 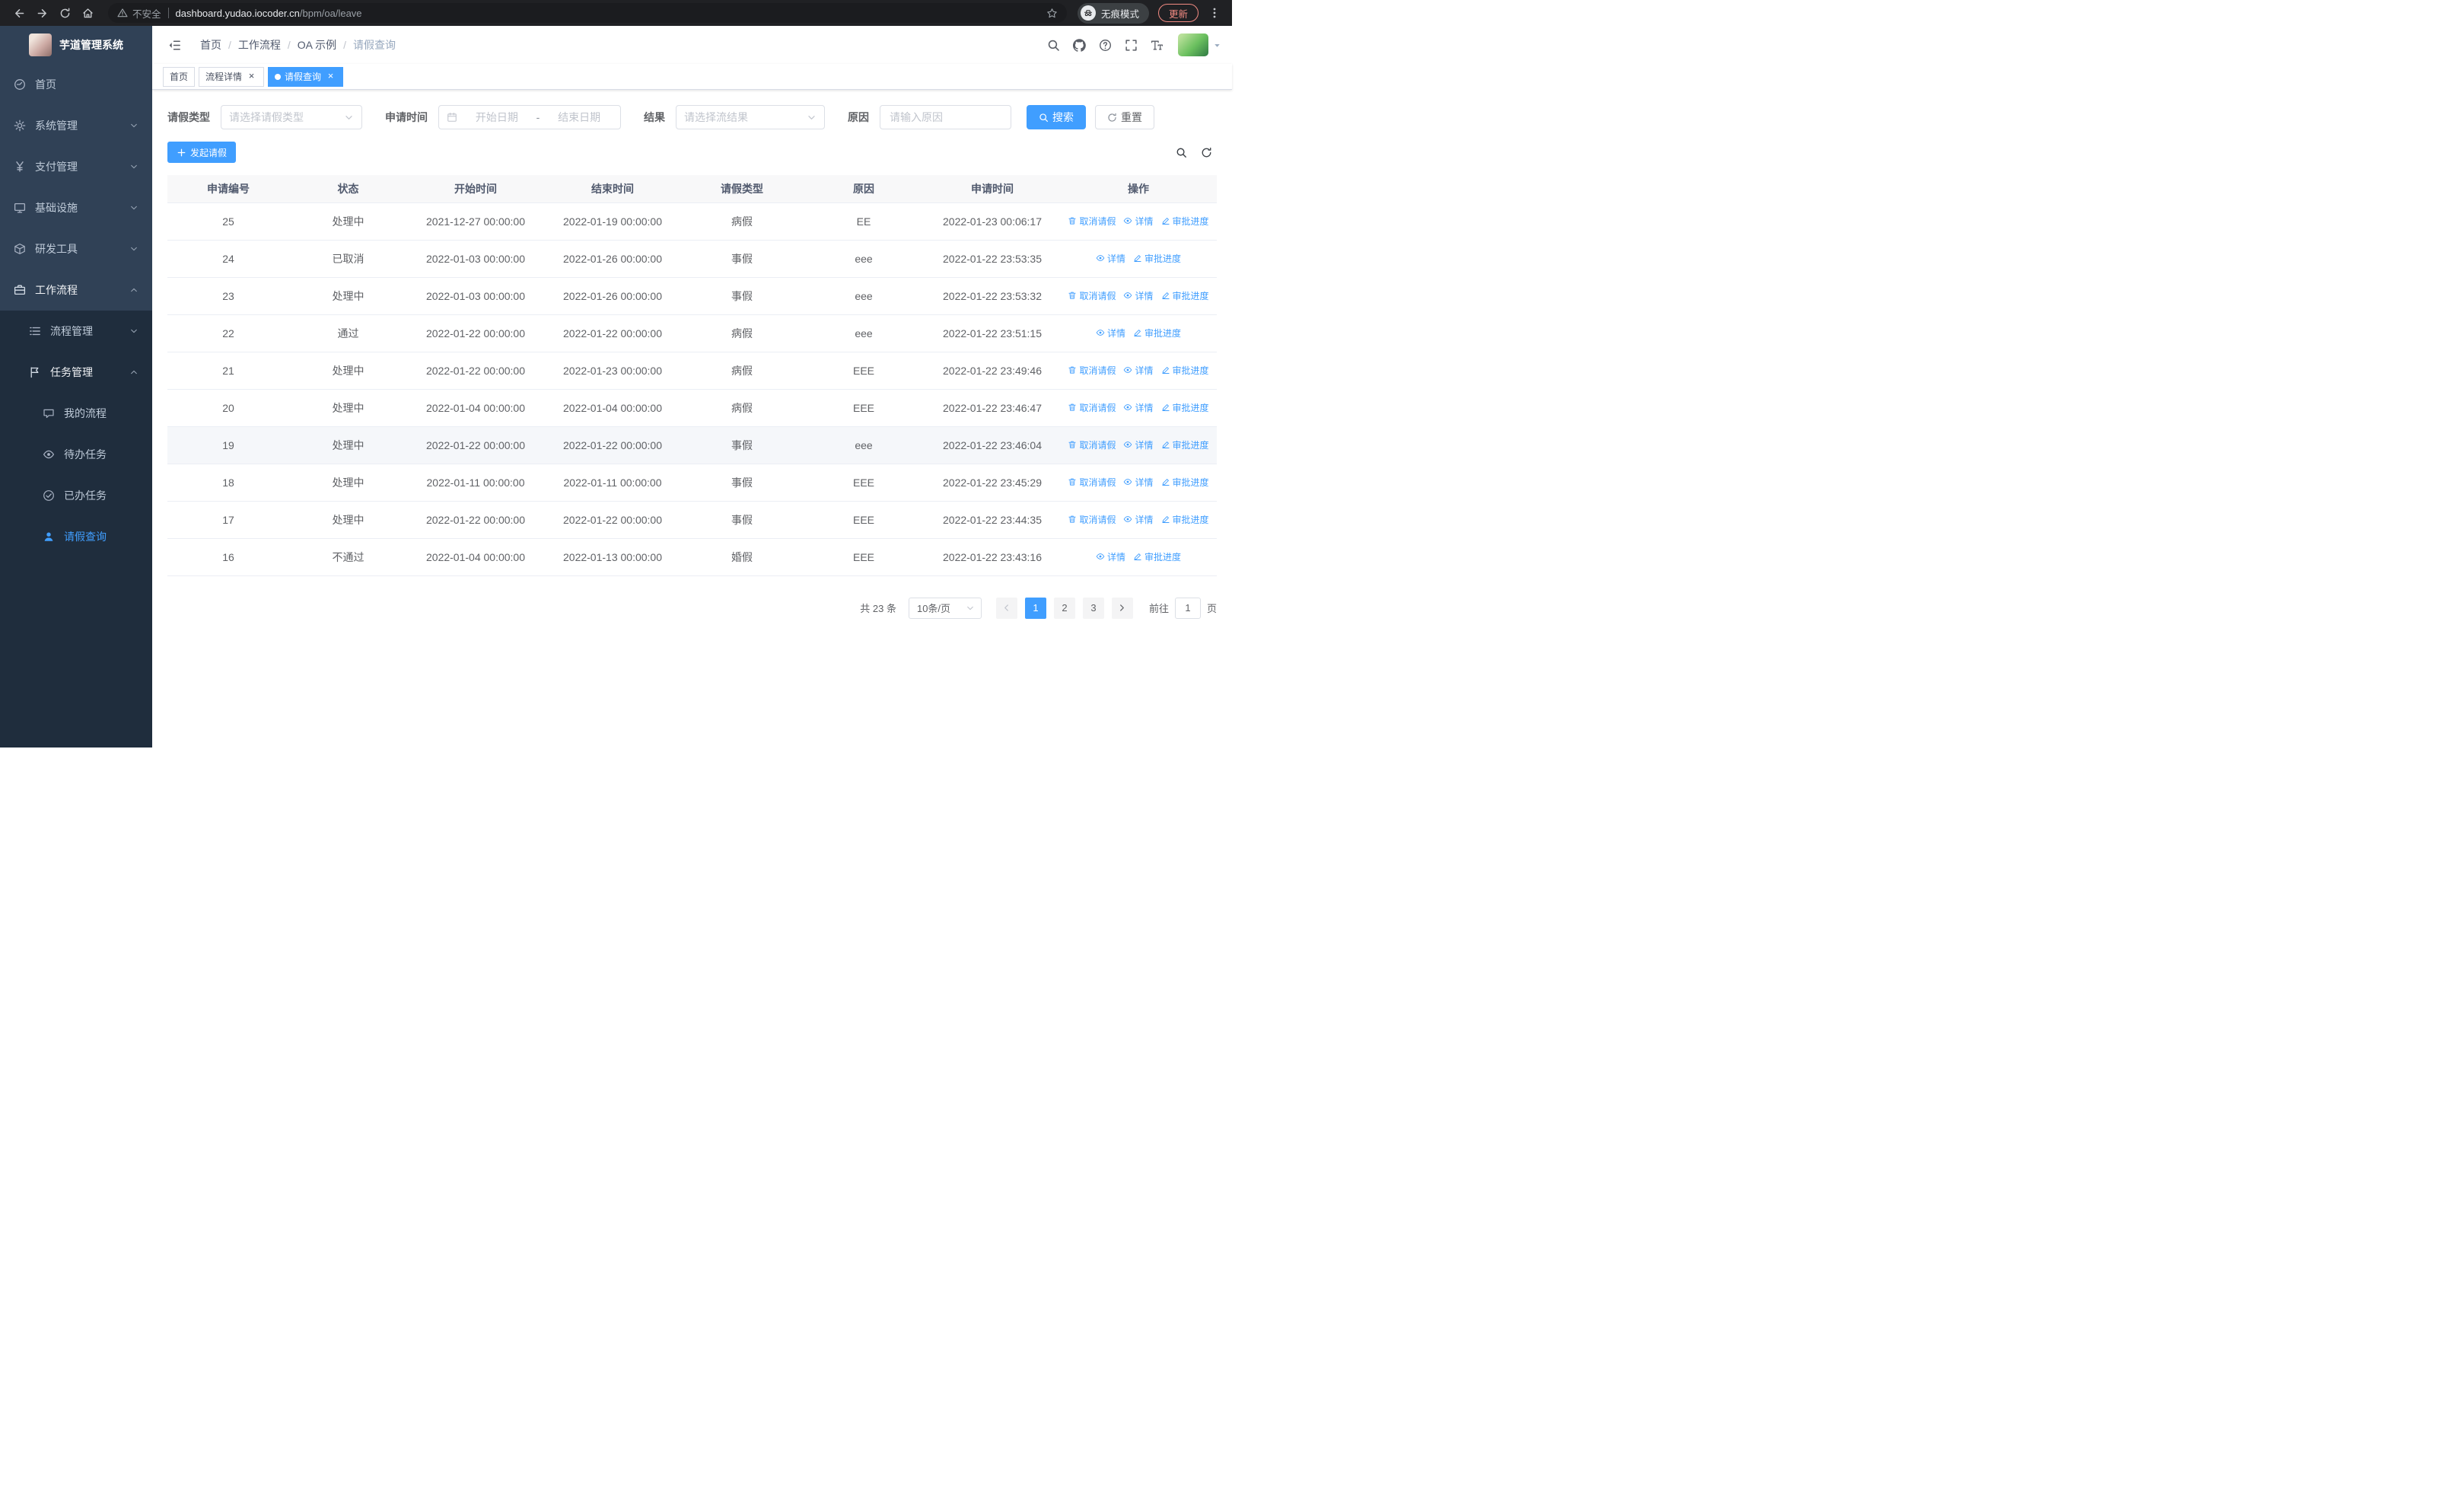 I want to click on sidebar-item-label: 待办任务, so click(x=85, y=455).